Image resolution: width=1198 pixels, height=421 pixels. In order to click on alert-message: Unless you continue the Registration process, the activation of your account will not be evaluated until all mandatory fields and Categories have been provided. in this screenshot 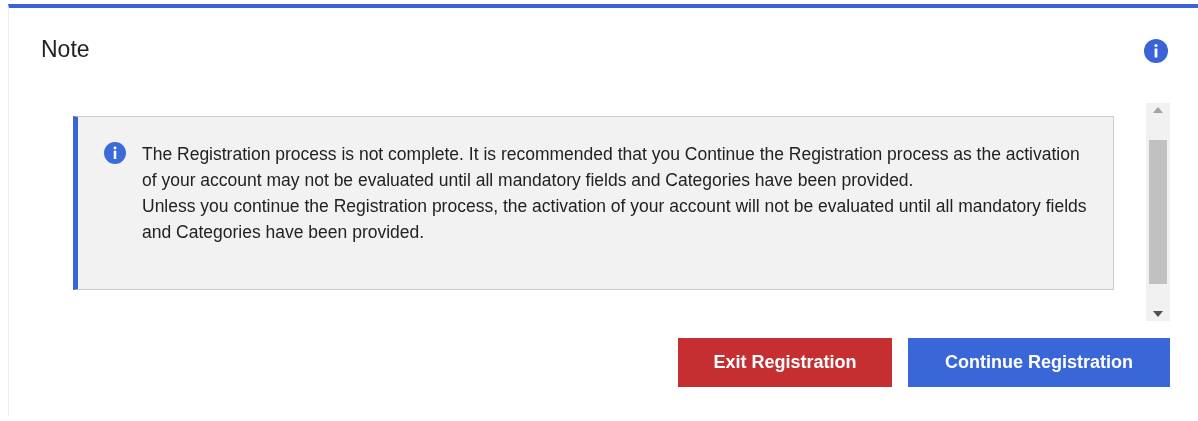, I will do `click(615, 219)`.